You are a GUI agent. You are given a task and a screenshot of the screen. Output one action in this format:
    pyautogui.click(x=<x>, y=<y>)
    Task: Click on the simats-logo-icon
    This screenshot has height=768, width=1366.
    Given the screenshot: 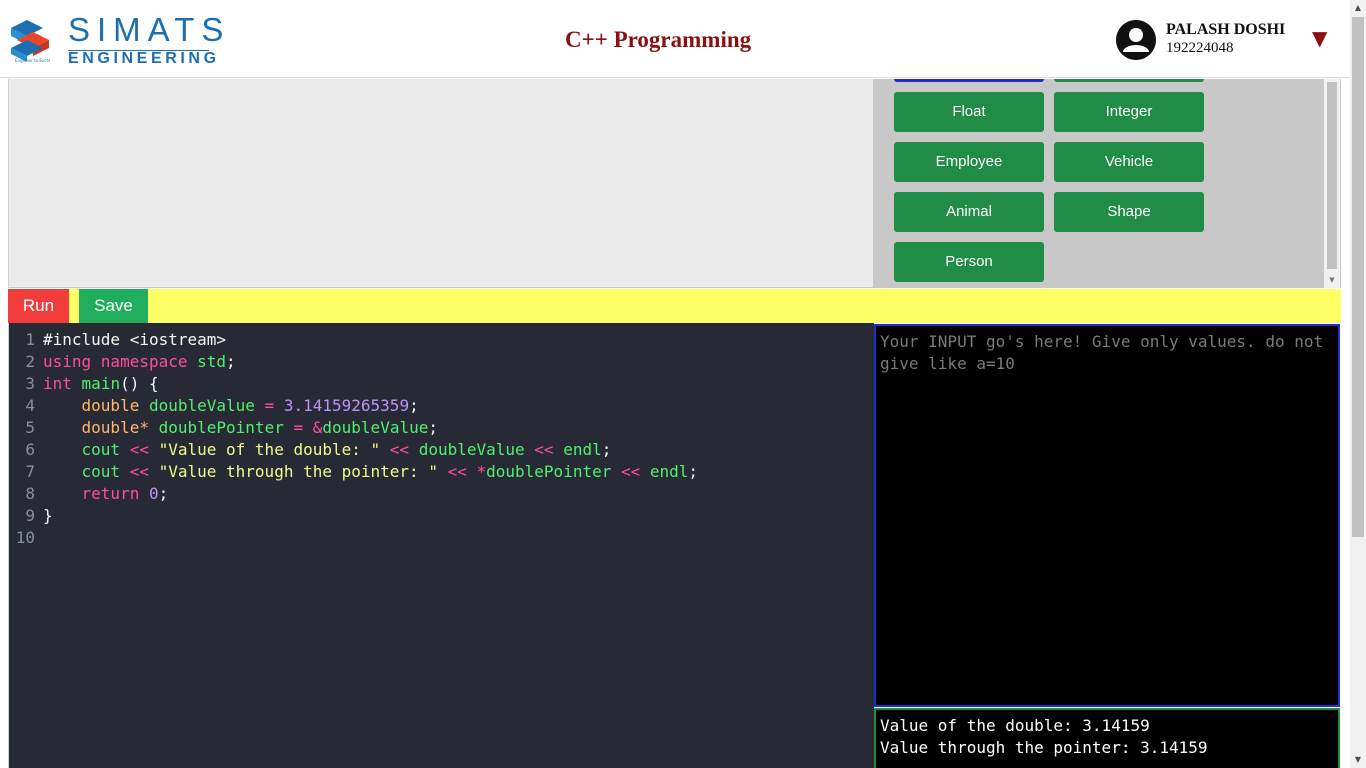 What is the action you would take?
    pyautogui.click(x=30, y=41)
    